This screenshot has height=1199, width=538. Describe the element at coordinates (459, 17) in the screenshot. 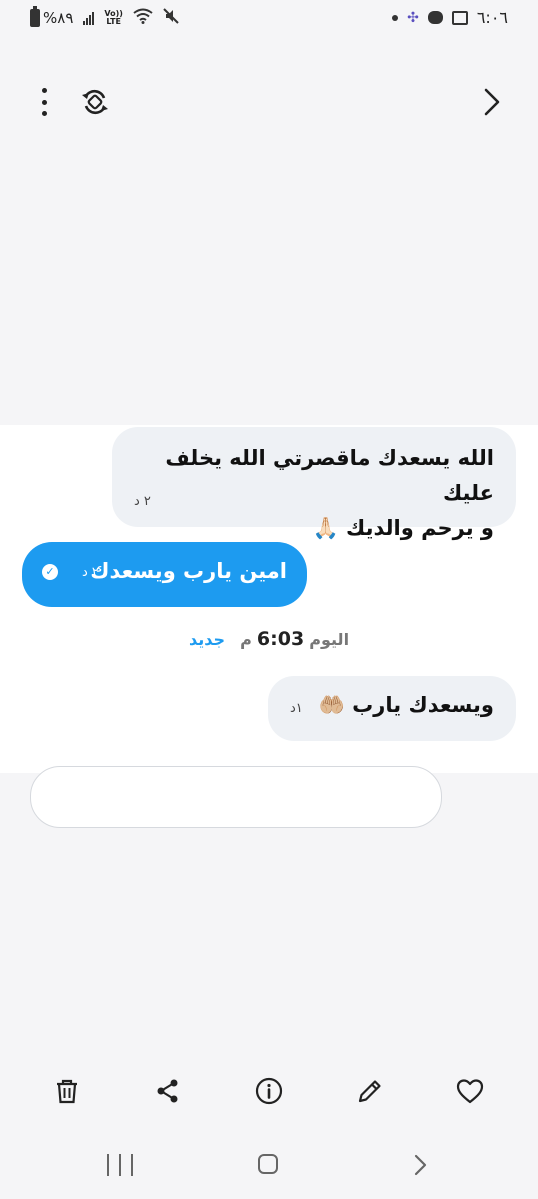

I see `gallery-notification-icon` at that location.